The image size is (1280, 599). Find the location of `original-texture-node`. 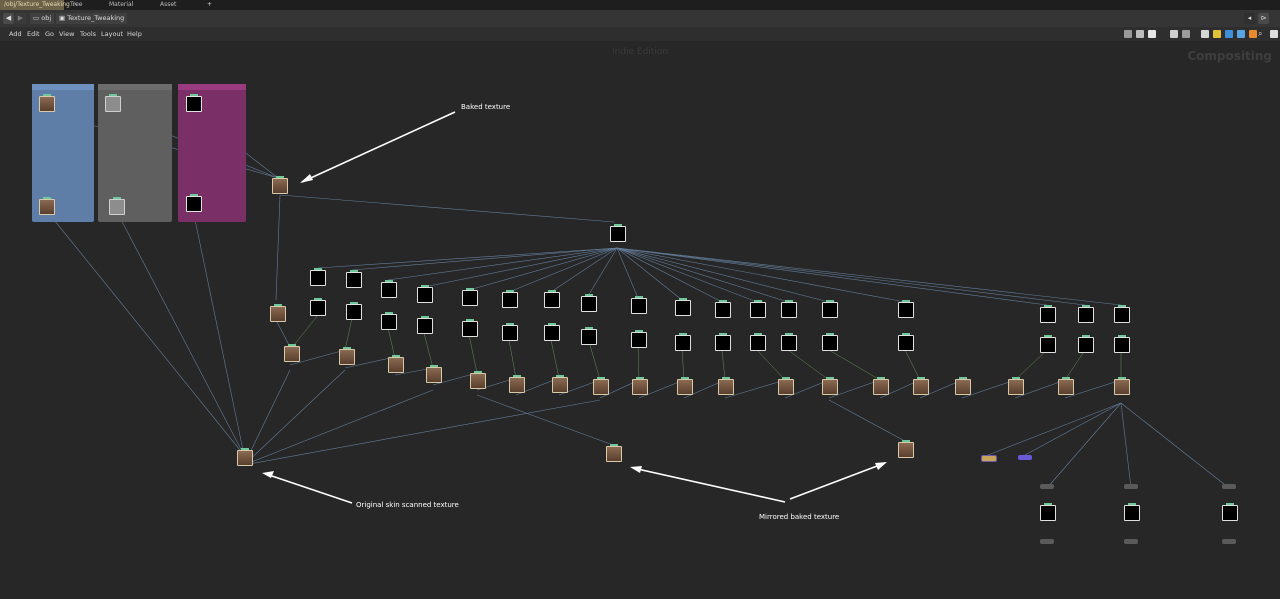

original-texture-node is located at coordinates (245, 457).